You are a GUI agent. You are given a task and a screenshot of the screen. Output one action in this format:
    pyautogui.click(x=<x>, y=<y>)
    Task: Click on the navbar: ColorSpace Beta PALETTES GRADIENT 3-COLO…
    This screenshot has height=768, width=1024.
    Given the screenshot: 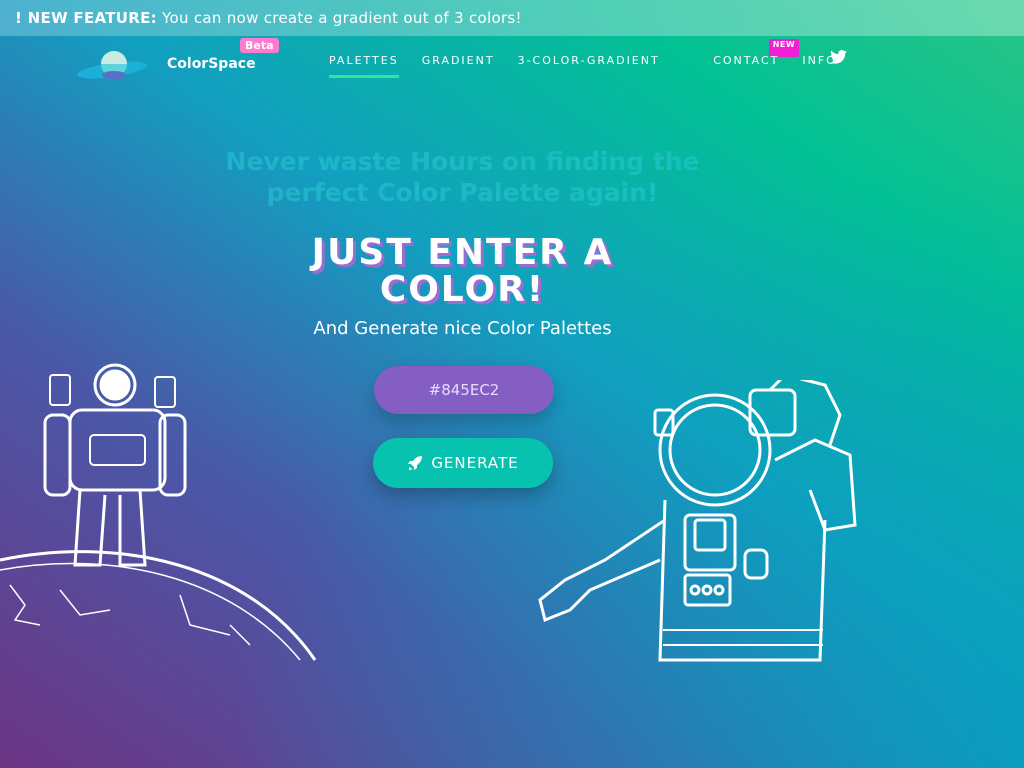 What is the action you would take?
    pyautogui.click(x=512, y=66)
    